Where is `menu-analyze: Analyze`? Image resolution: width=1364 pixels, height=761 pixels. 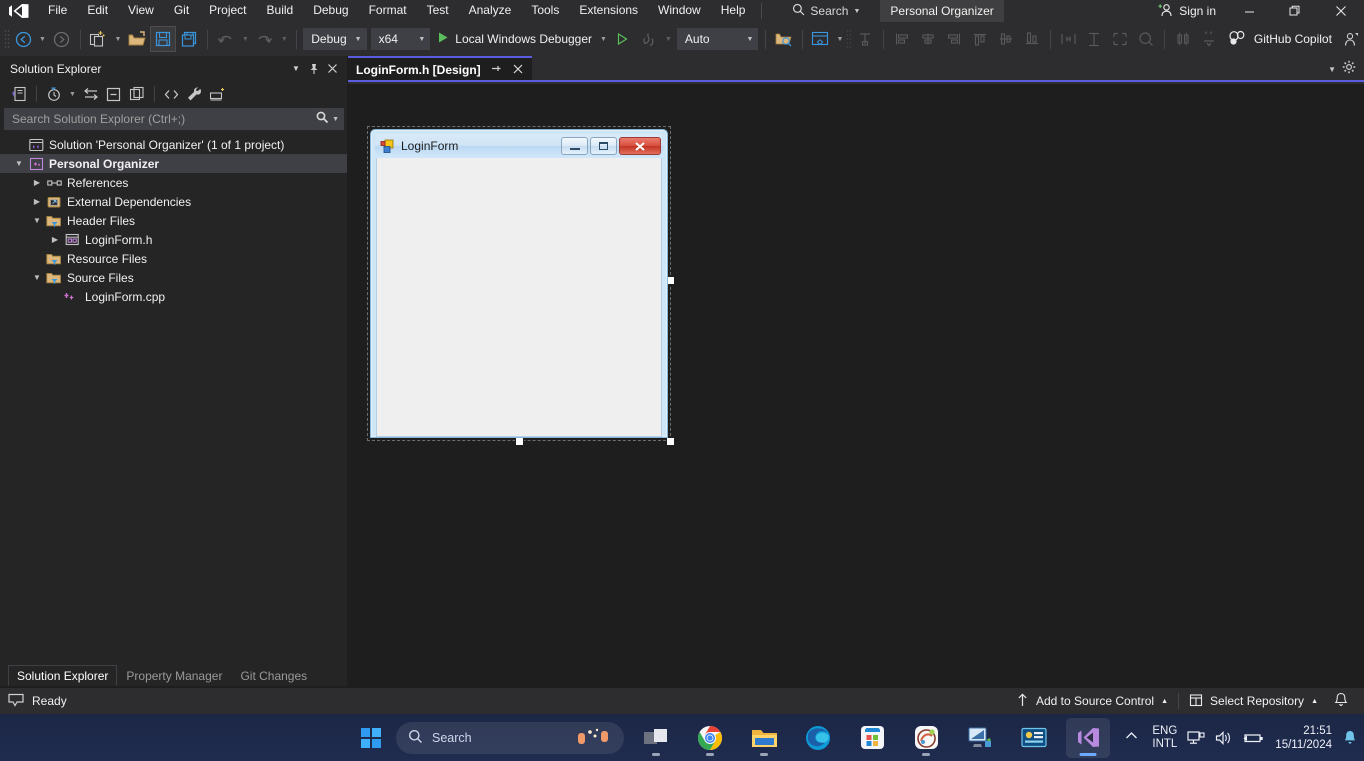 menu-analyze: Analyze is located at coordinates (490, 11).